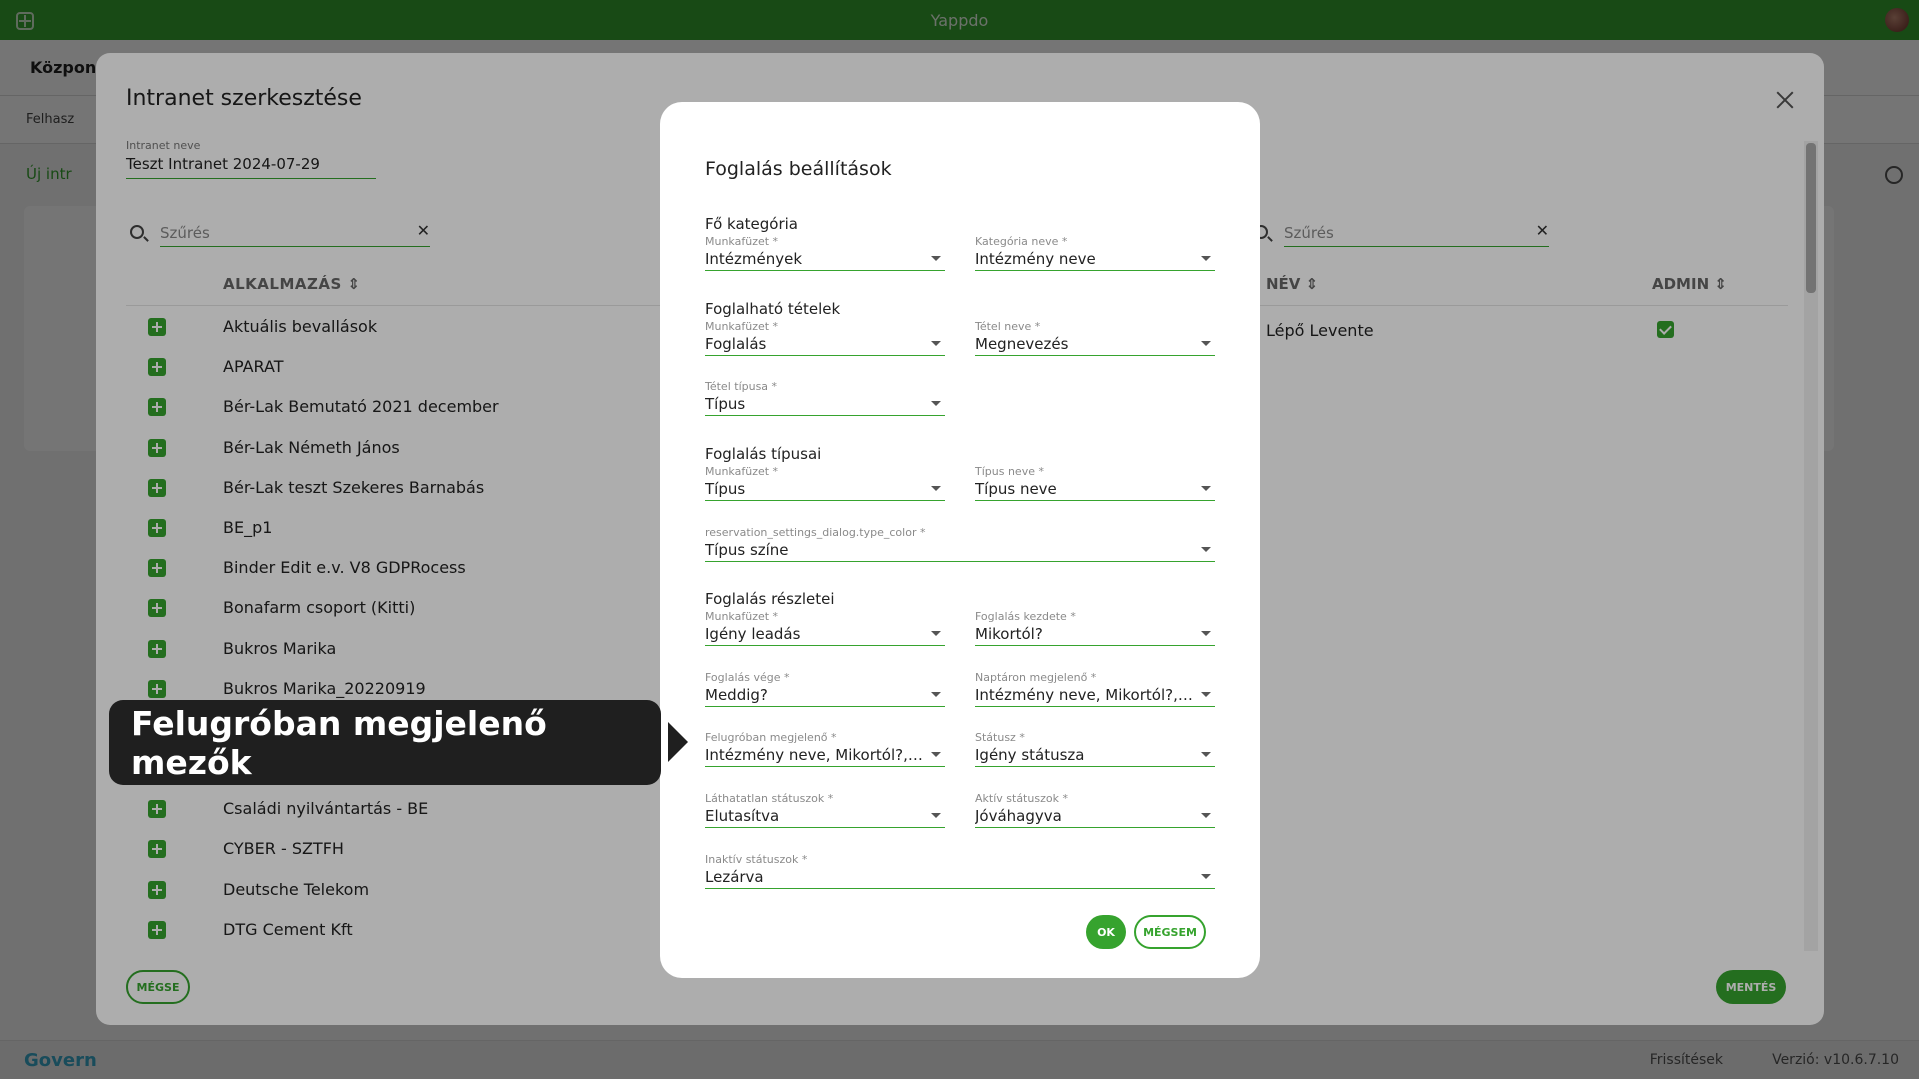 This screenshot has width=1919, height=1079. I want to click on field-label: reservation_settings_dialog.type_color *, so click(815, 532).